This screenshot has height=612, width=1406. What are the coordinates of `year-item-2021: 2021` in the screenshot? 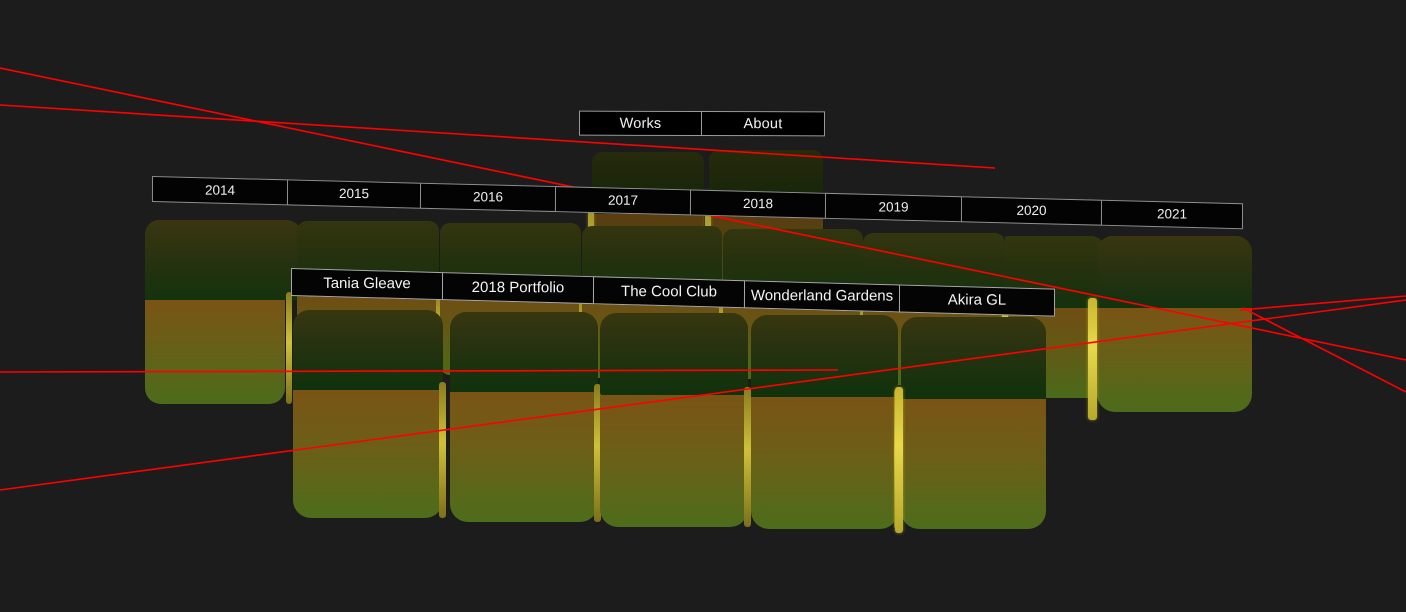 It's located at (1172, 214).